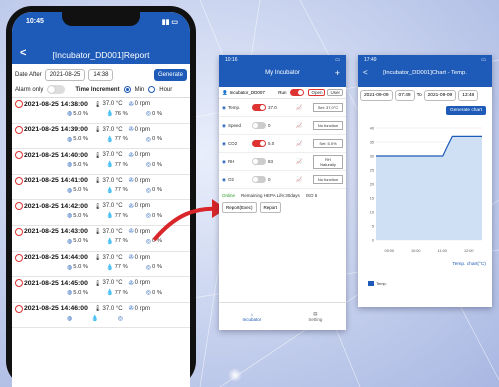 The image size is (499, 387). Describe the element at coordinates (404, 95) in the screenshot. I see `from-time-input: 07:49` at that location.